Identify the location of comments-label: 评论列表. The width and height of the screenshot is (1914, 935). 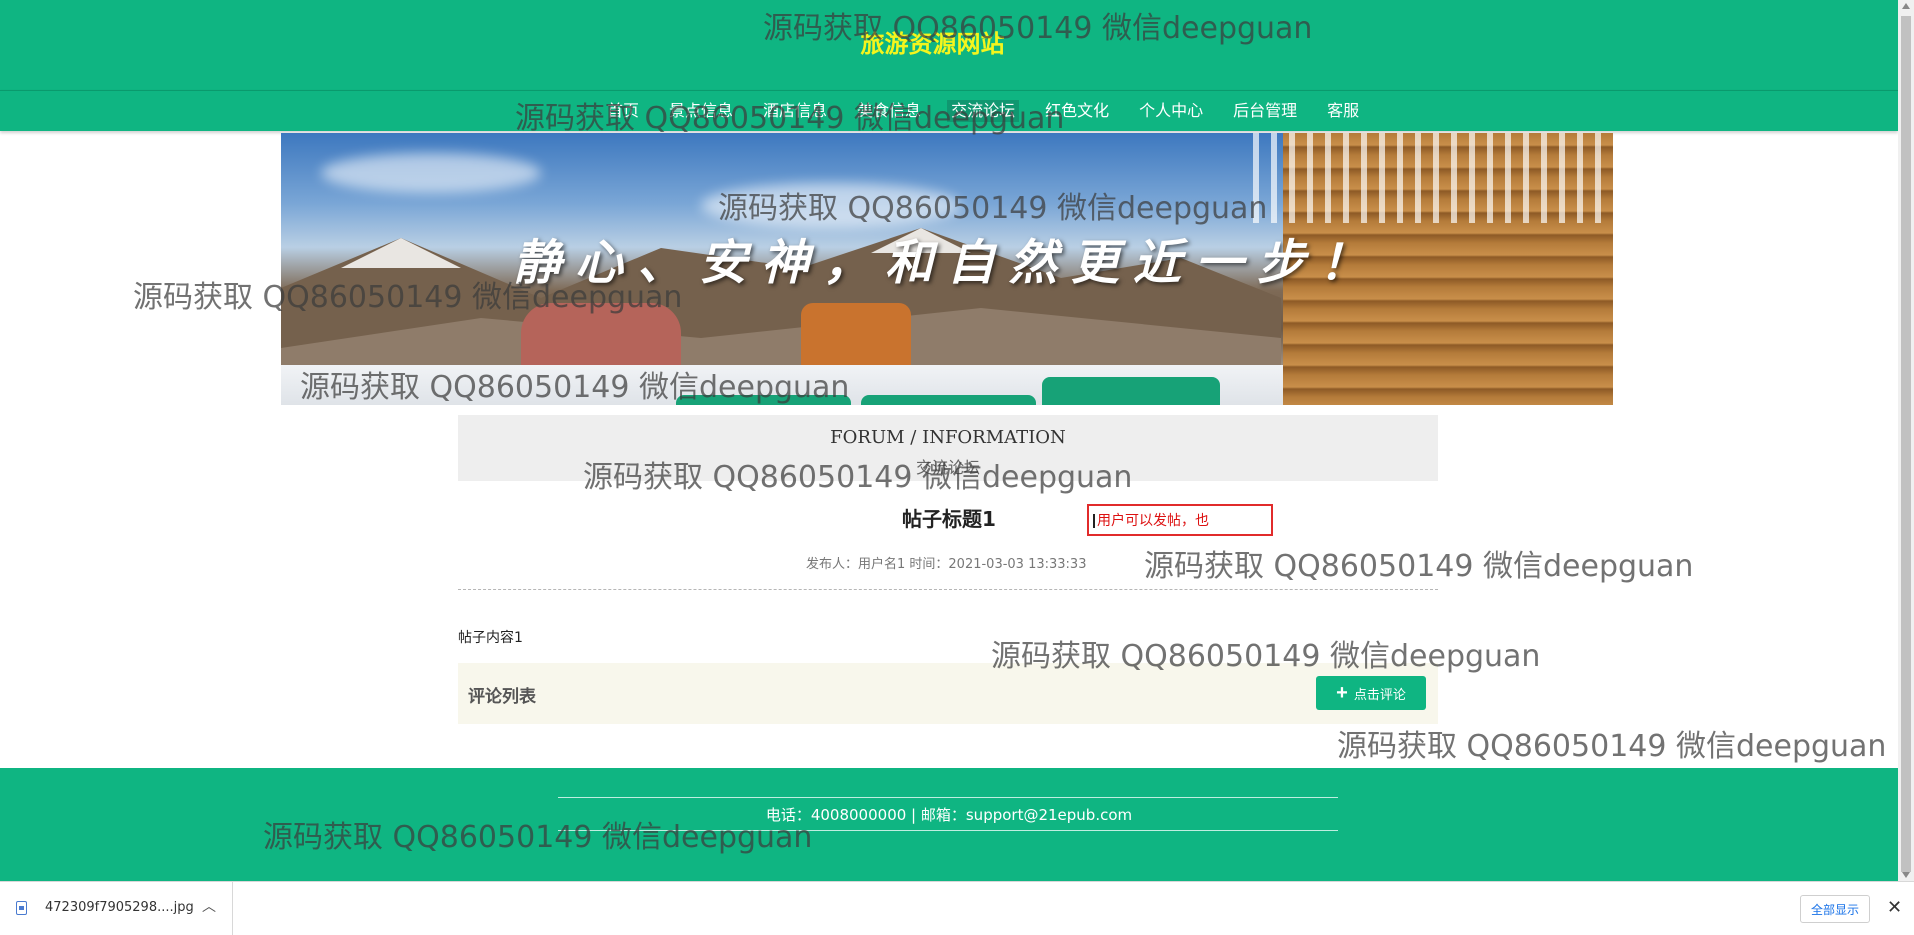
(502, 697).